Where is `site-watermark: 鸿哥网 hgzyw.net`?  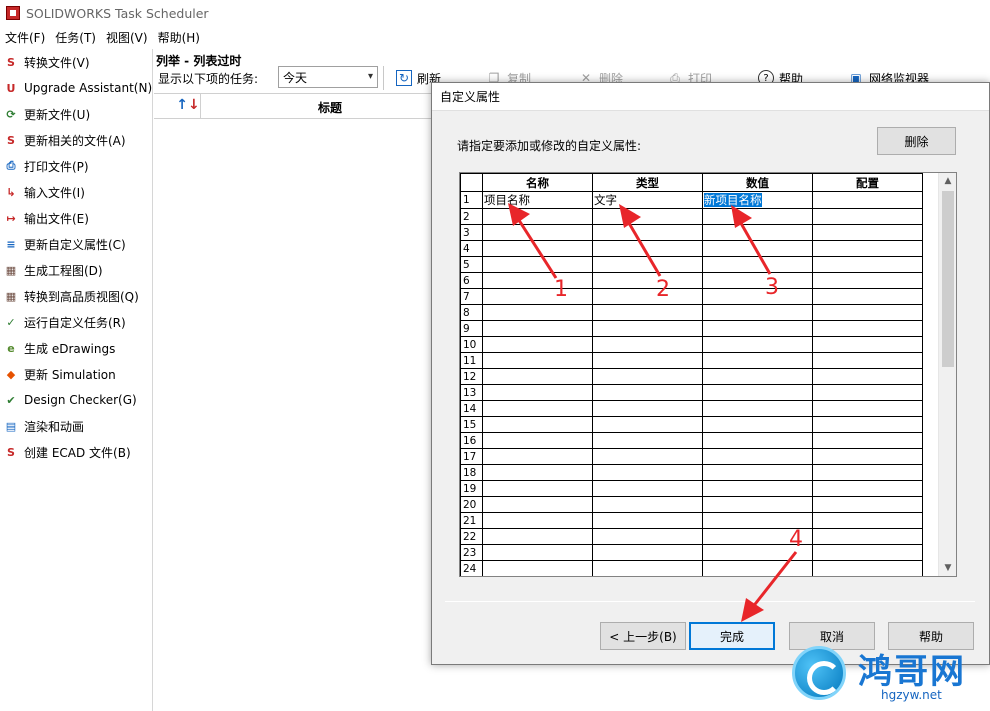
site-watermark: 鸿哥网 hgzyw.net is located at coordinates (888, 675).